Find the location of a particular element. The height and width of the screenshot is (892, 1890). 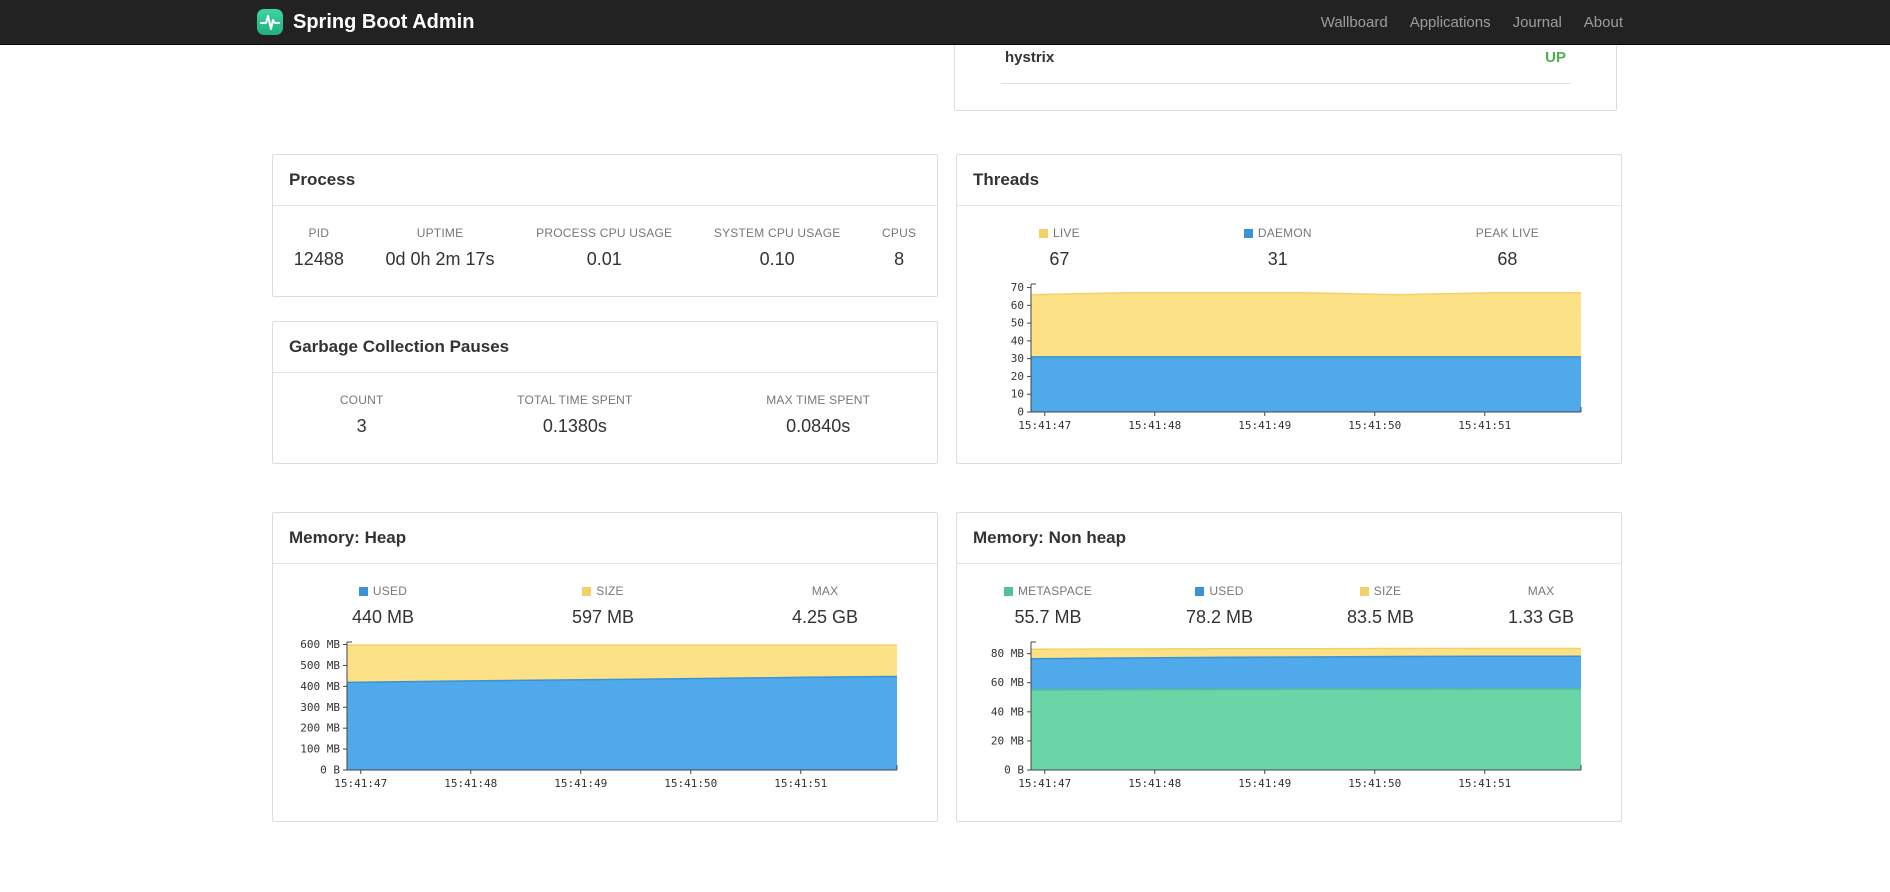

metric-label: SIZE is located at coordinates (603, 591).